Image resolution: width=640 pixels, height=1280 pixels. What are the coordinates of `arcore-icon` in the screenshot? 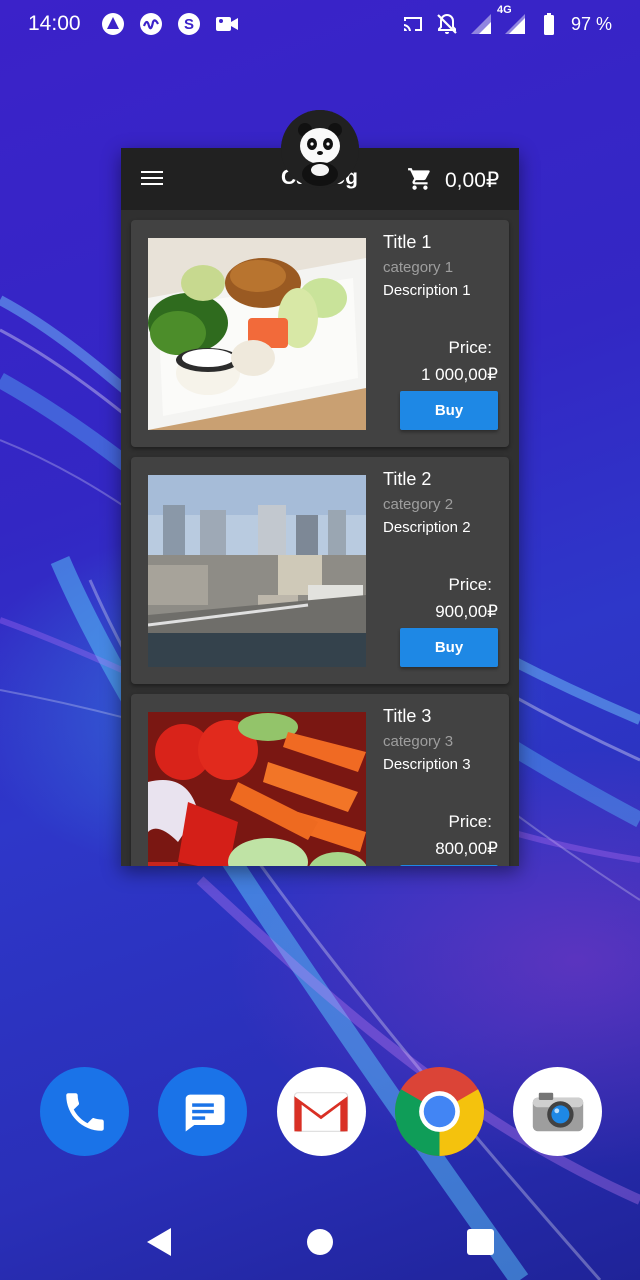 It's located at (113, 24).